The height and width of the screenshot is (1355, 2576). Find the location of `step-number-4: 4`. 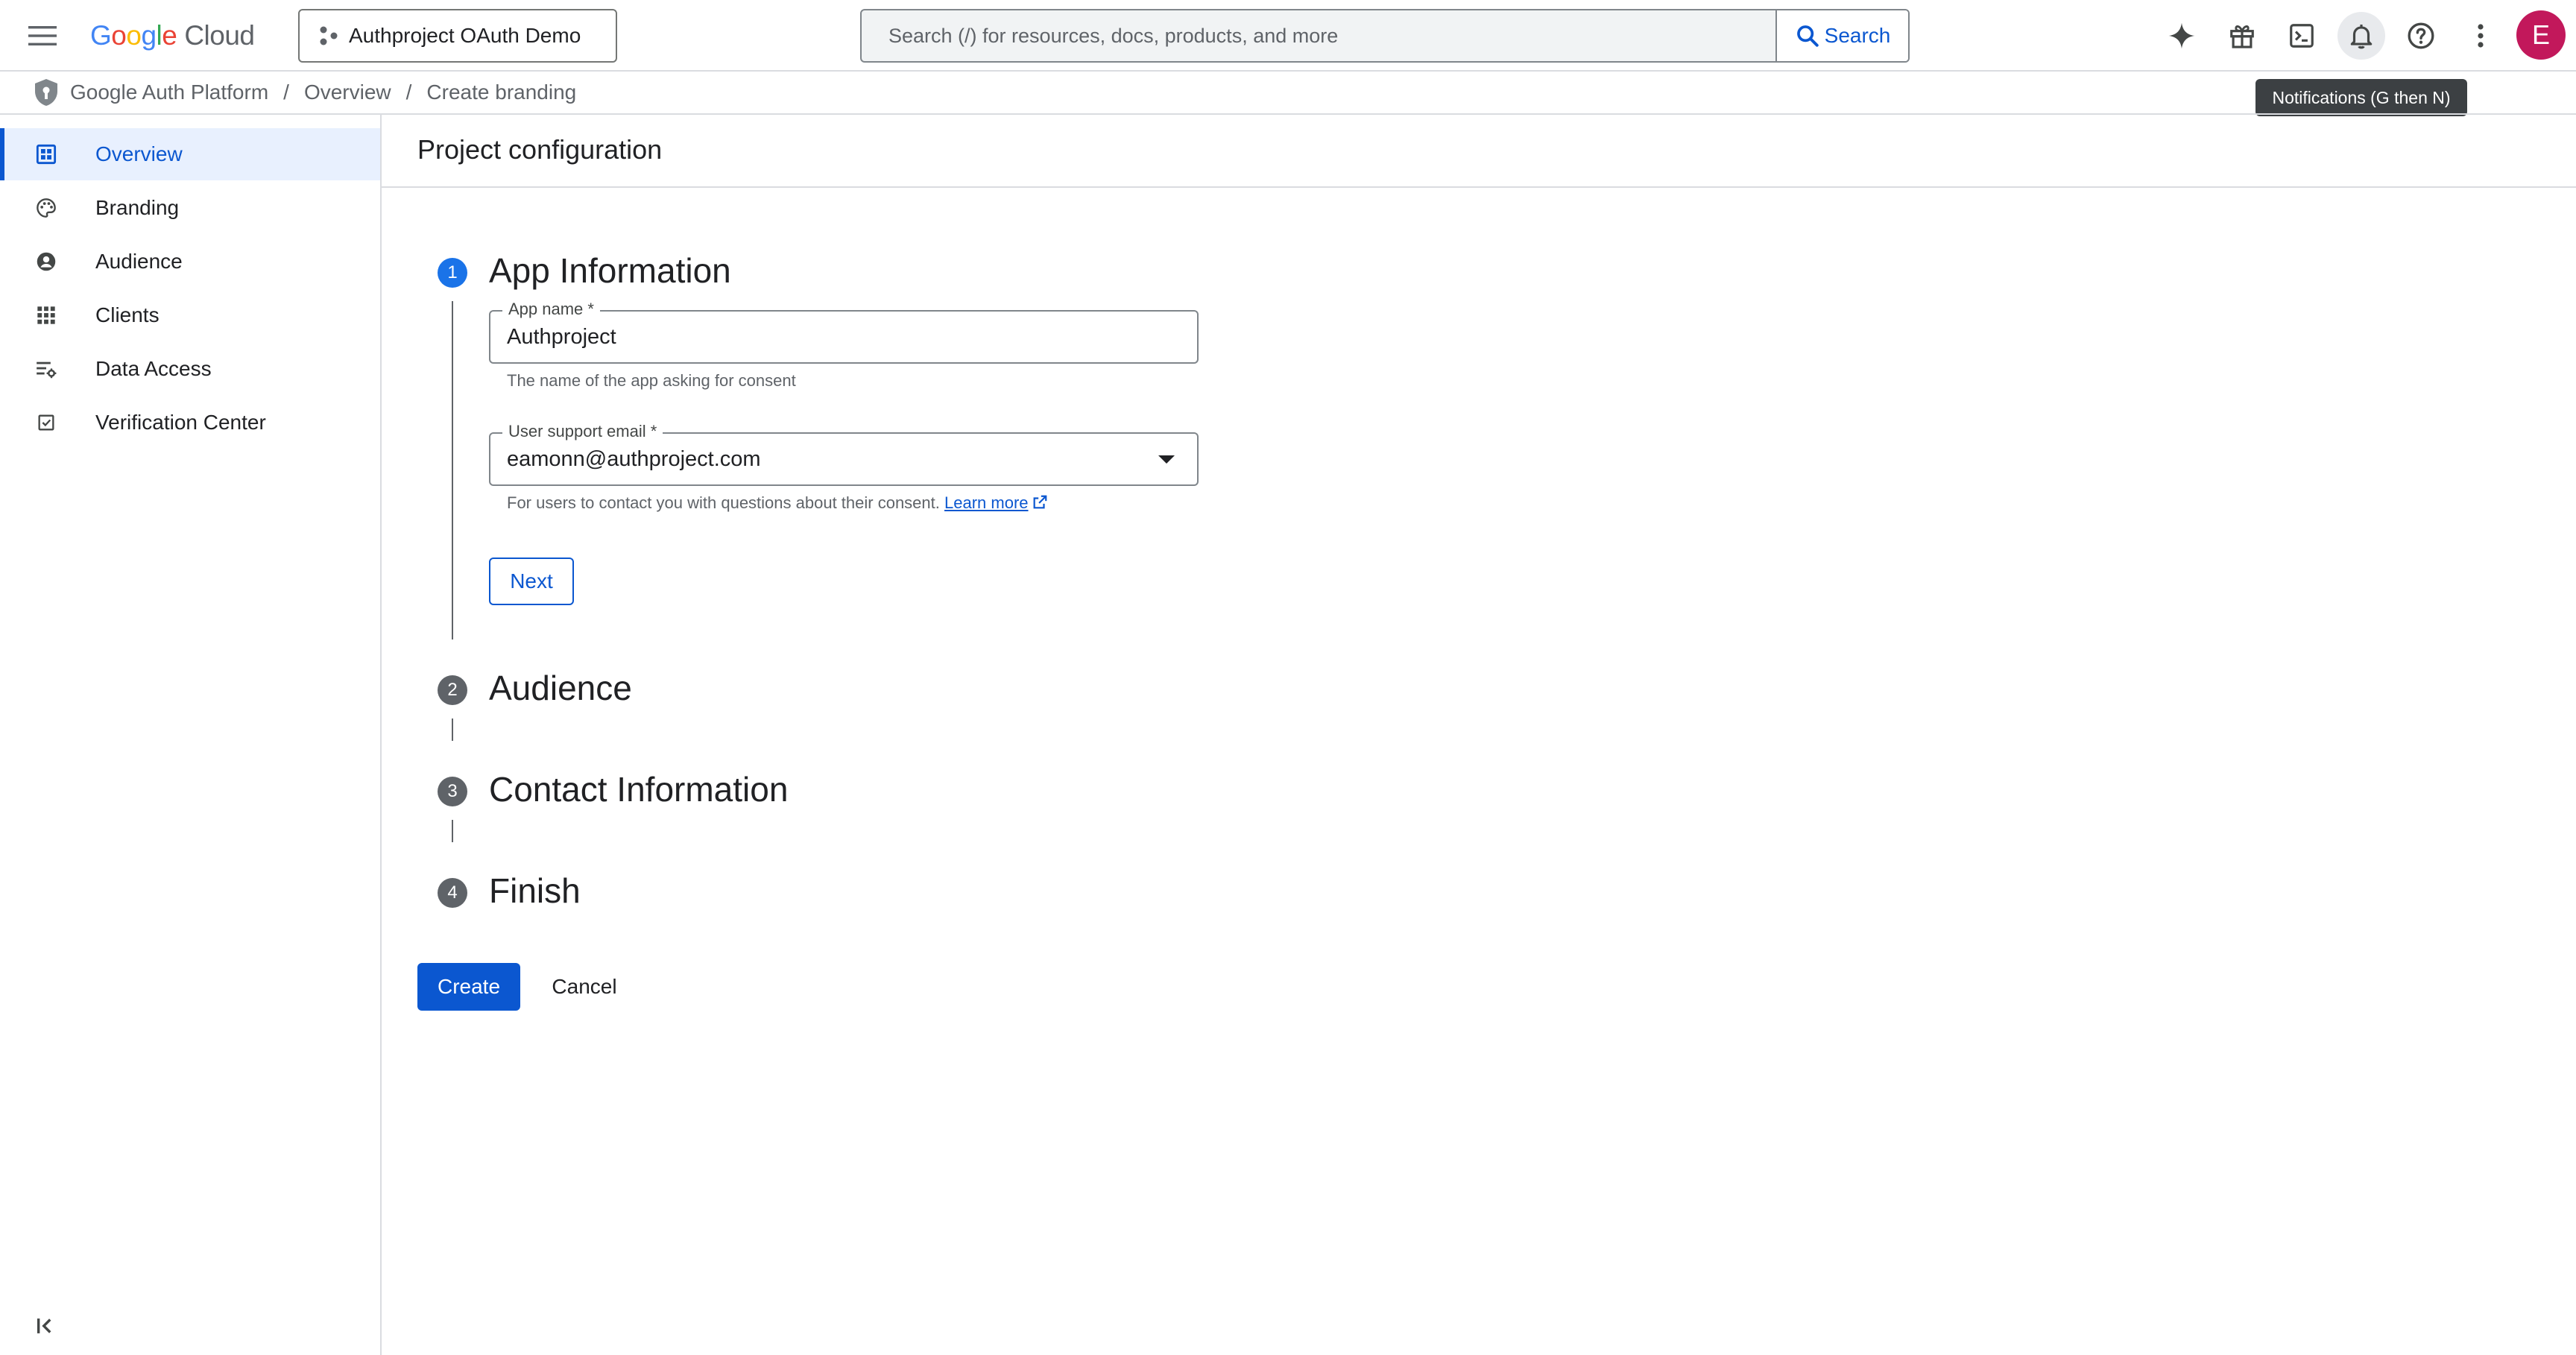

step-number-4: 4 is located at coordinates (452, 893).